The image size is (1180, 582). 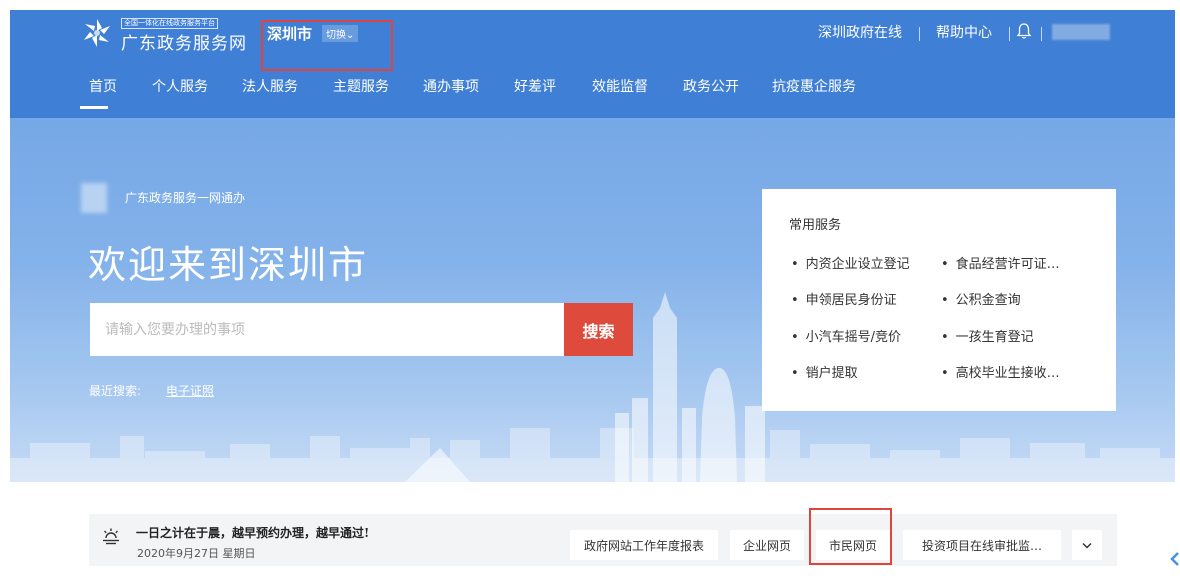 I want to click on notice-text: 一日之计在于晨，越早预约办理，越早通过!, so click(x=253, y=533).